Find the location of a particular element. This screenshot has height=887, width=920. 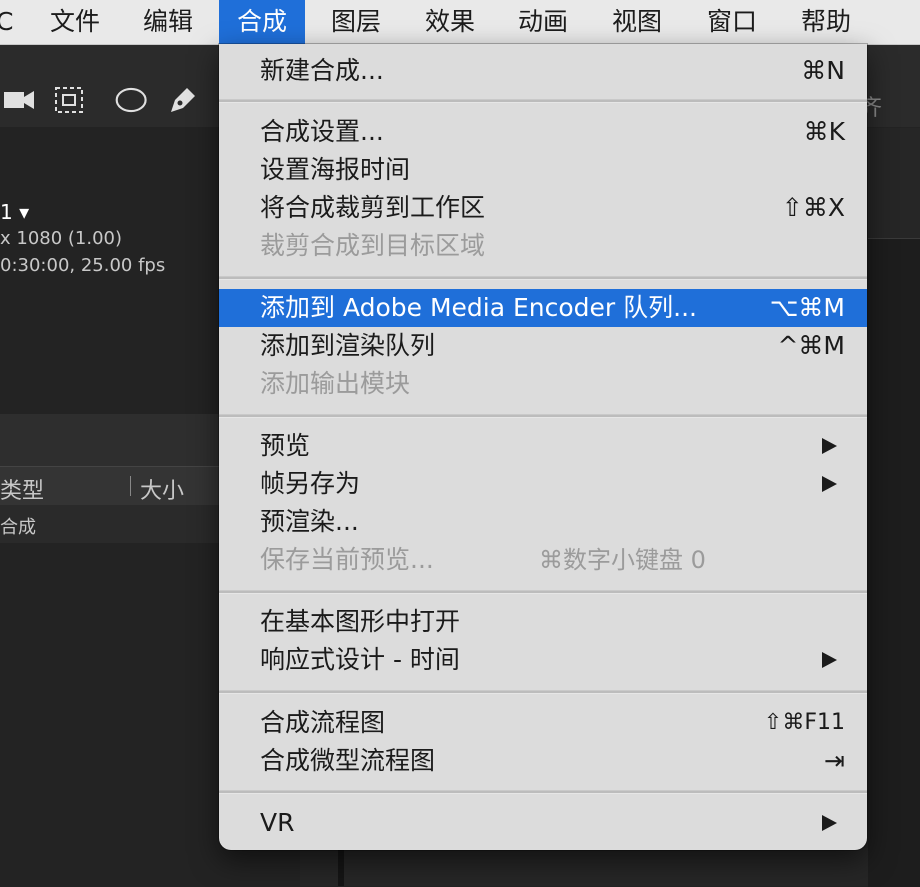

menu-help: 帮助 is located at coordinates (826, 22).